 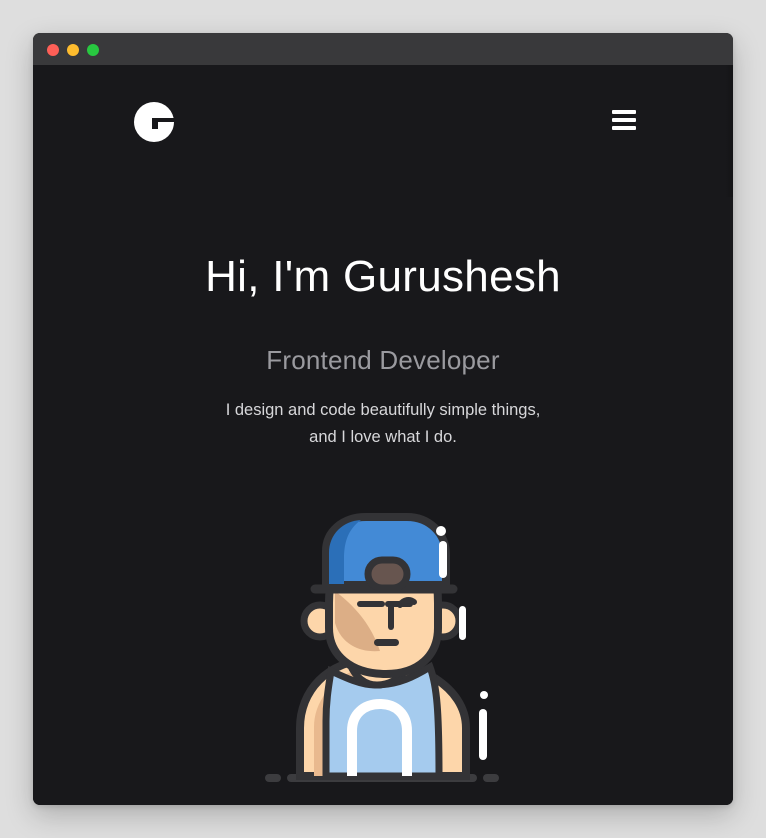 I want to click on developer-avatar-icon, so click(x=382, y=647).